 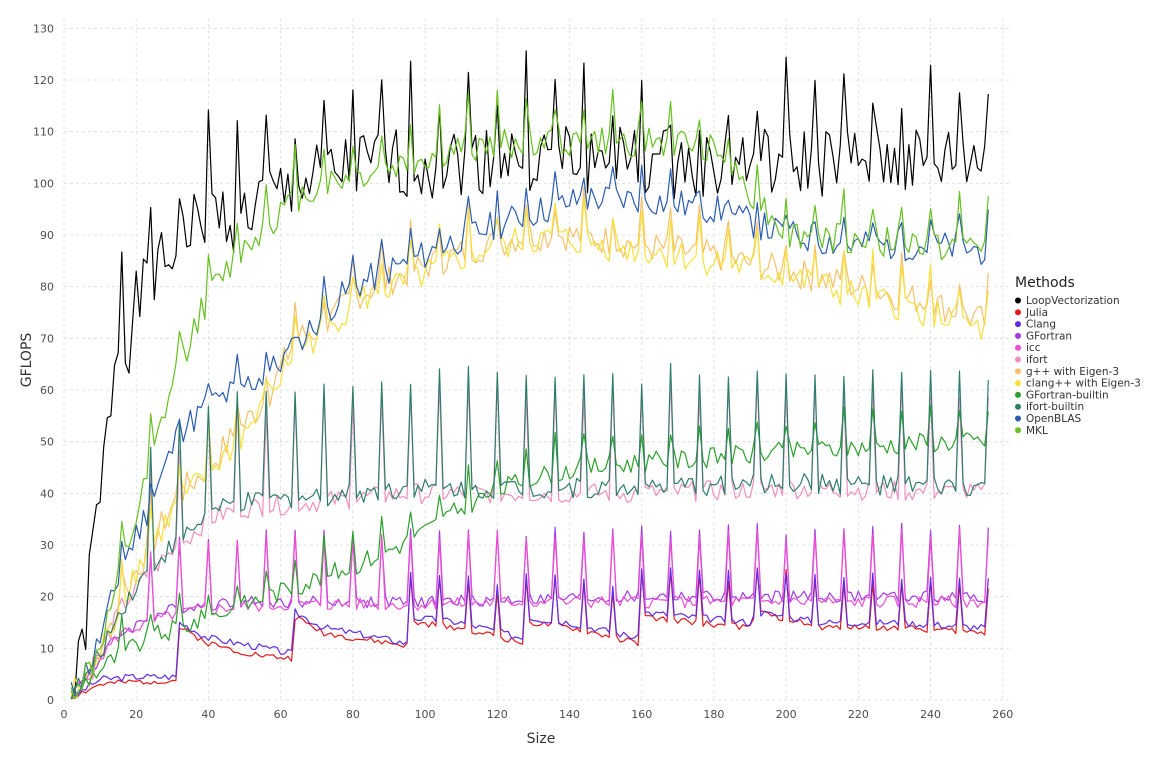 I want to click on legend-label: Julia, so click(x=1036, y=313).